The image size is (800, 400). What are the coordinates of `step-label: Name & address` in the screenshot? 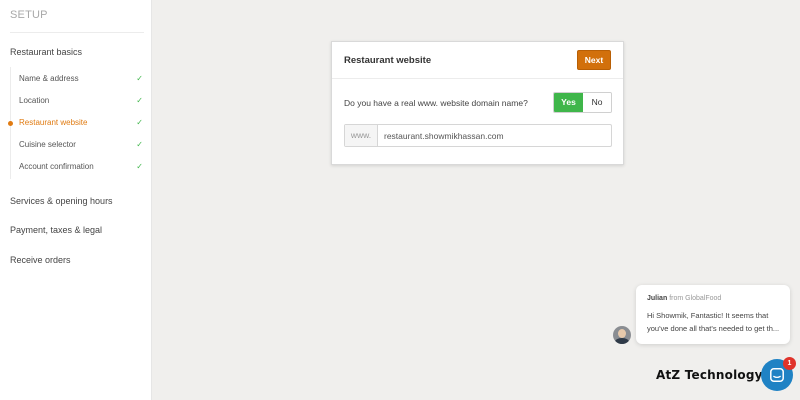 It's located at (49, 78).